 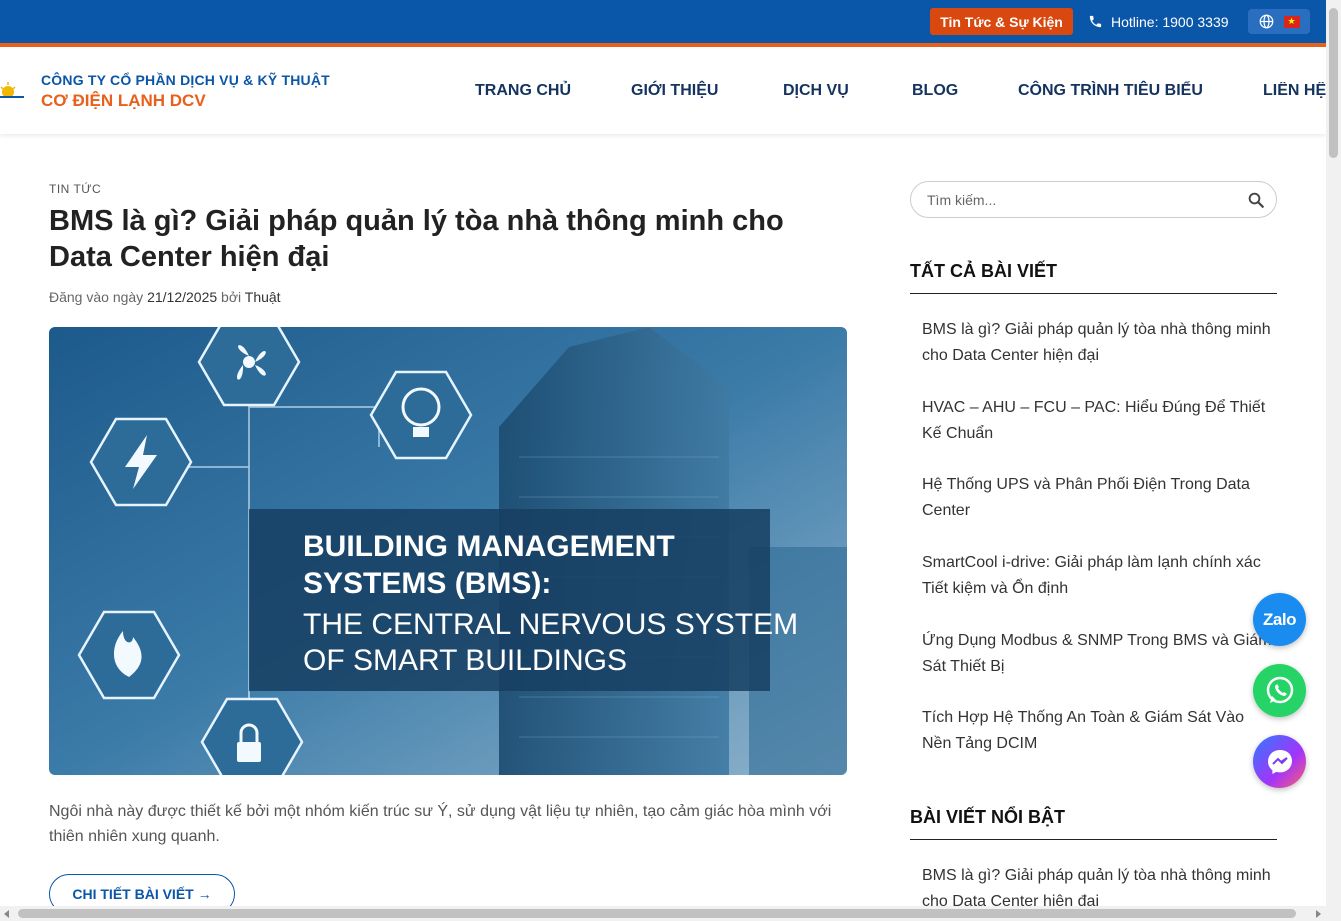 What do you see at coordinates (1291, 21) in the screenshot?
I see `vietnam-flag-icon: ★` at bounding box center [1291, 21].